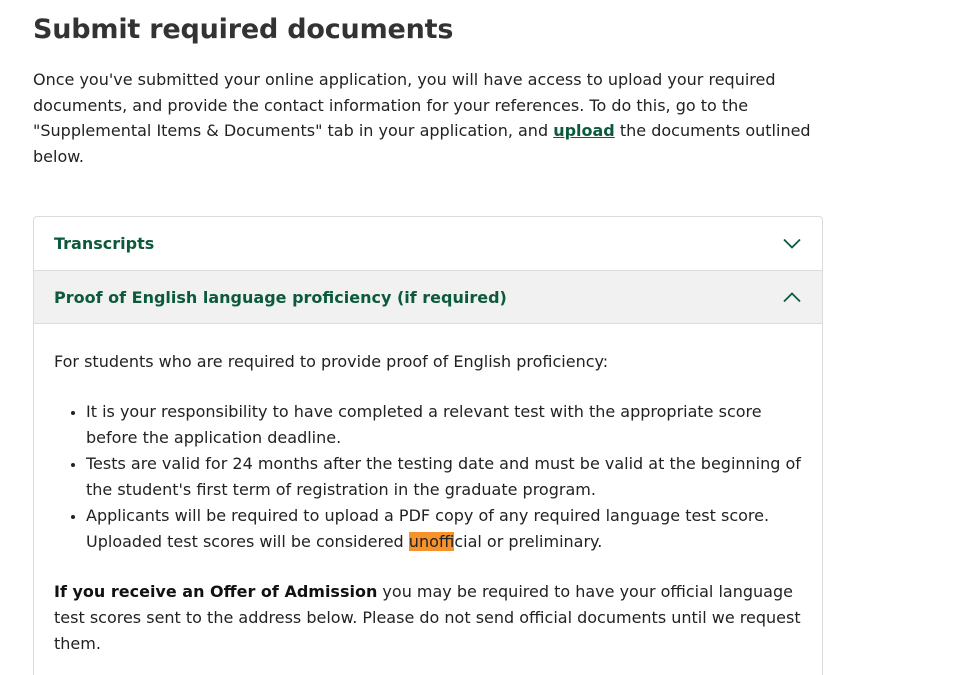 The height and width of the screenshot is (675, 954). What do you see at coordinates (104, 243) in the screenshot?
I see `accordion-label-transcripts: Transcripts` at bounding box center [104, 243].